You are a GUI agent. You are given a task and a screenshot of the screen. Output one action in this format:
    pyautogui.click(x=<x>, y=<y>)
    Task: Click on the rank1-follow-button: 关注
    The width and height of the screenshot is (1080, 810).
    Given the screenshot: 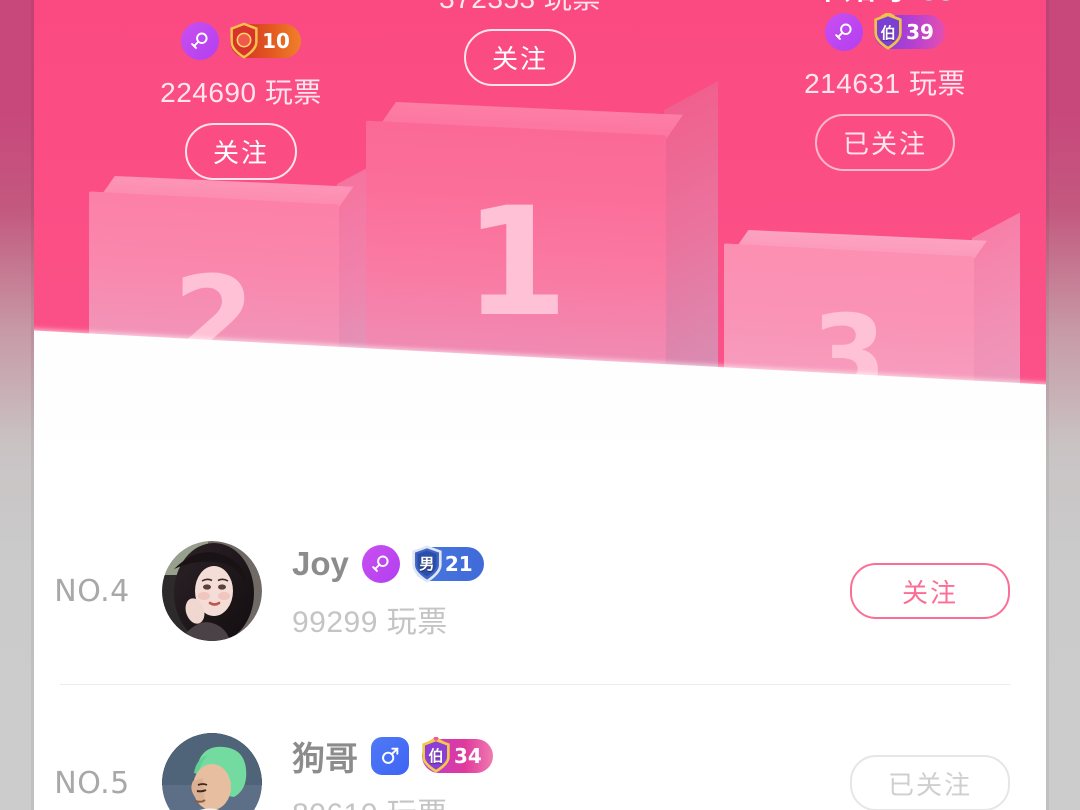 What is the action you would take?
    pyautogui.click(x=519, y=57)
    